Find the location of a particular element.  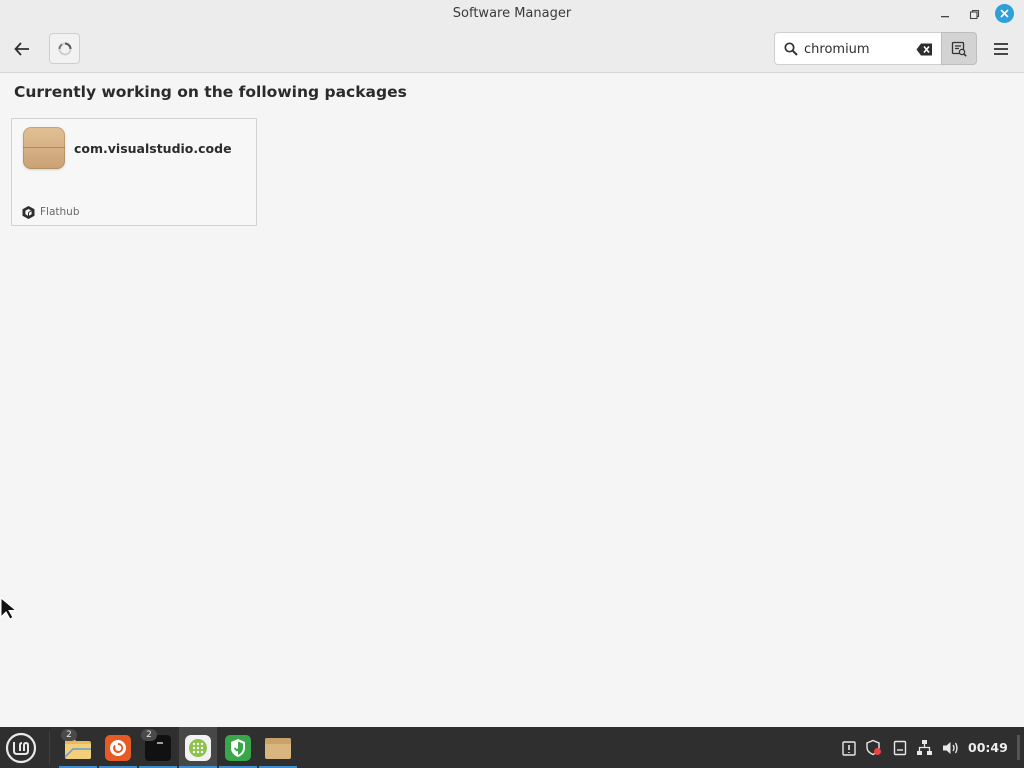

drive-icon is located at coordinates (899, 747).